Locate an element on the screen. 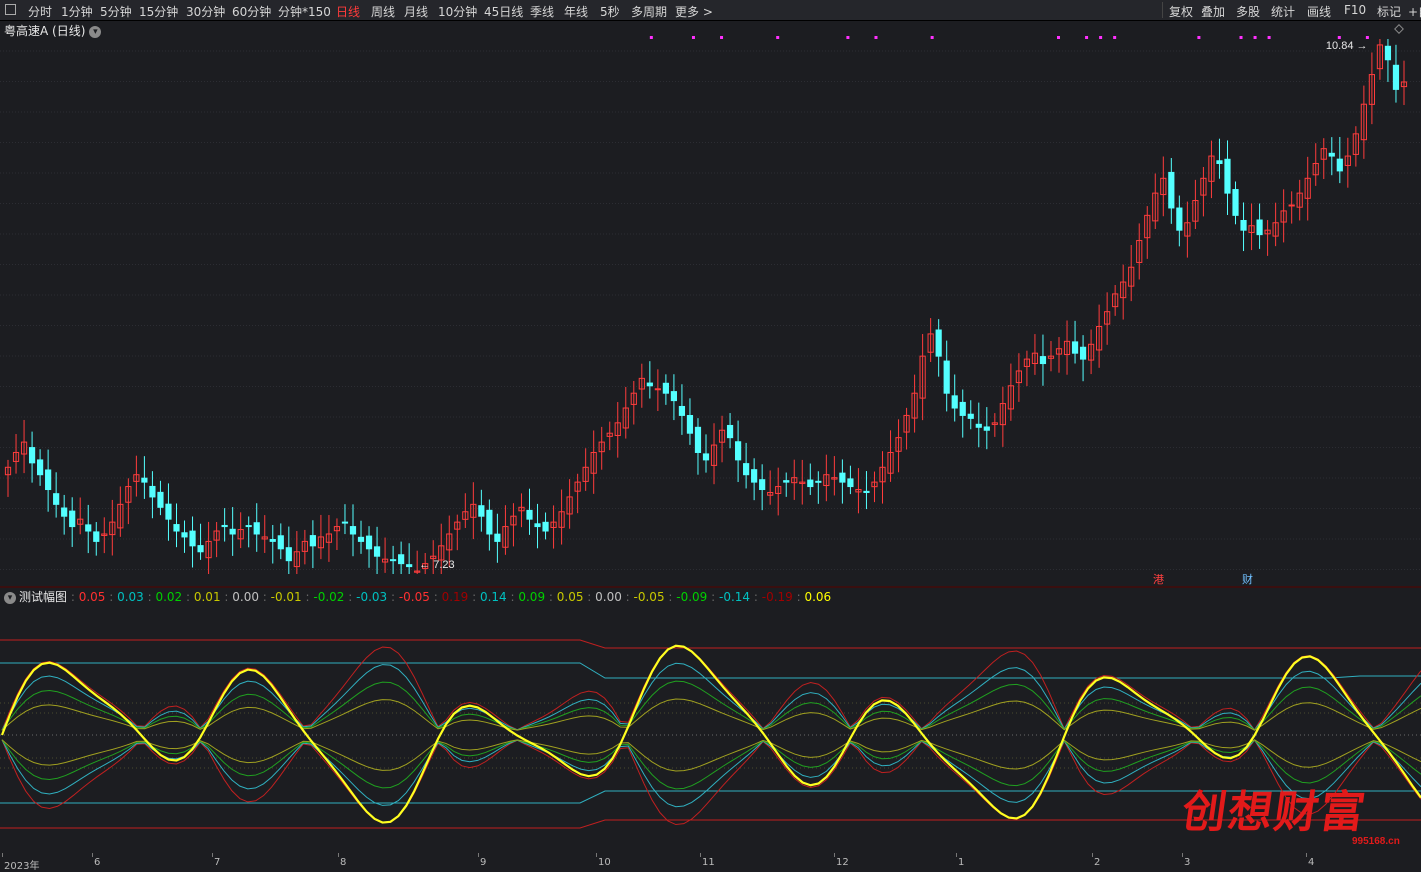  period-tab: 更多 > is located at coordinates (694, 11).